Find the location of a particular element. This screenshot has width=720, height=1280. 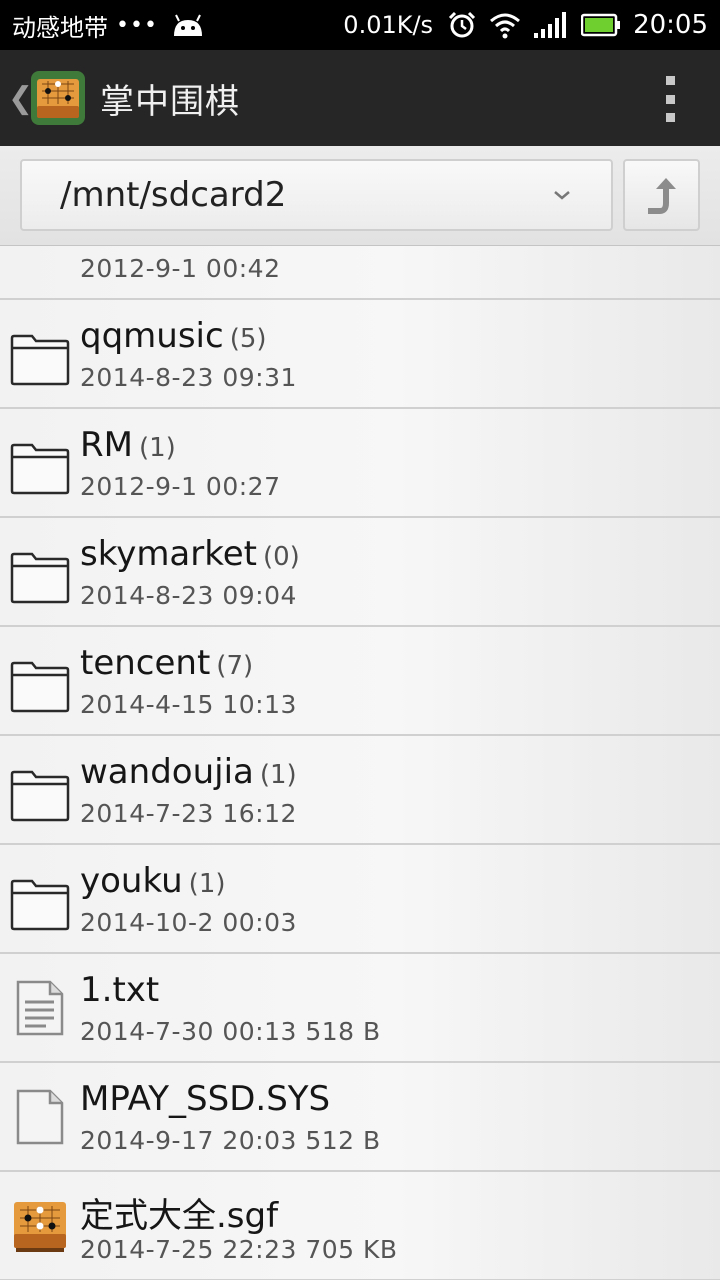

android-icon is located at coordinates (187, 25).